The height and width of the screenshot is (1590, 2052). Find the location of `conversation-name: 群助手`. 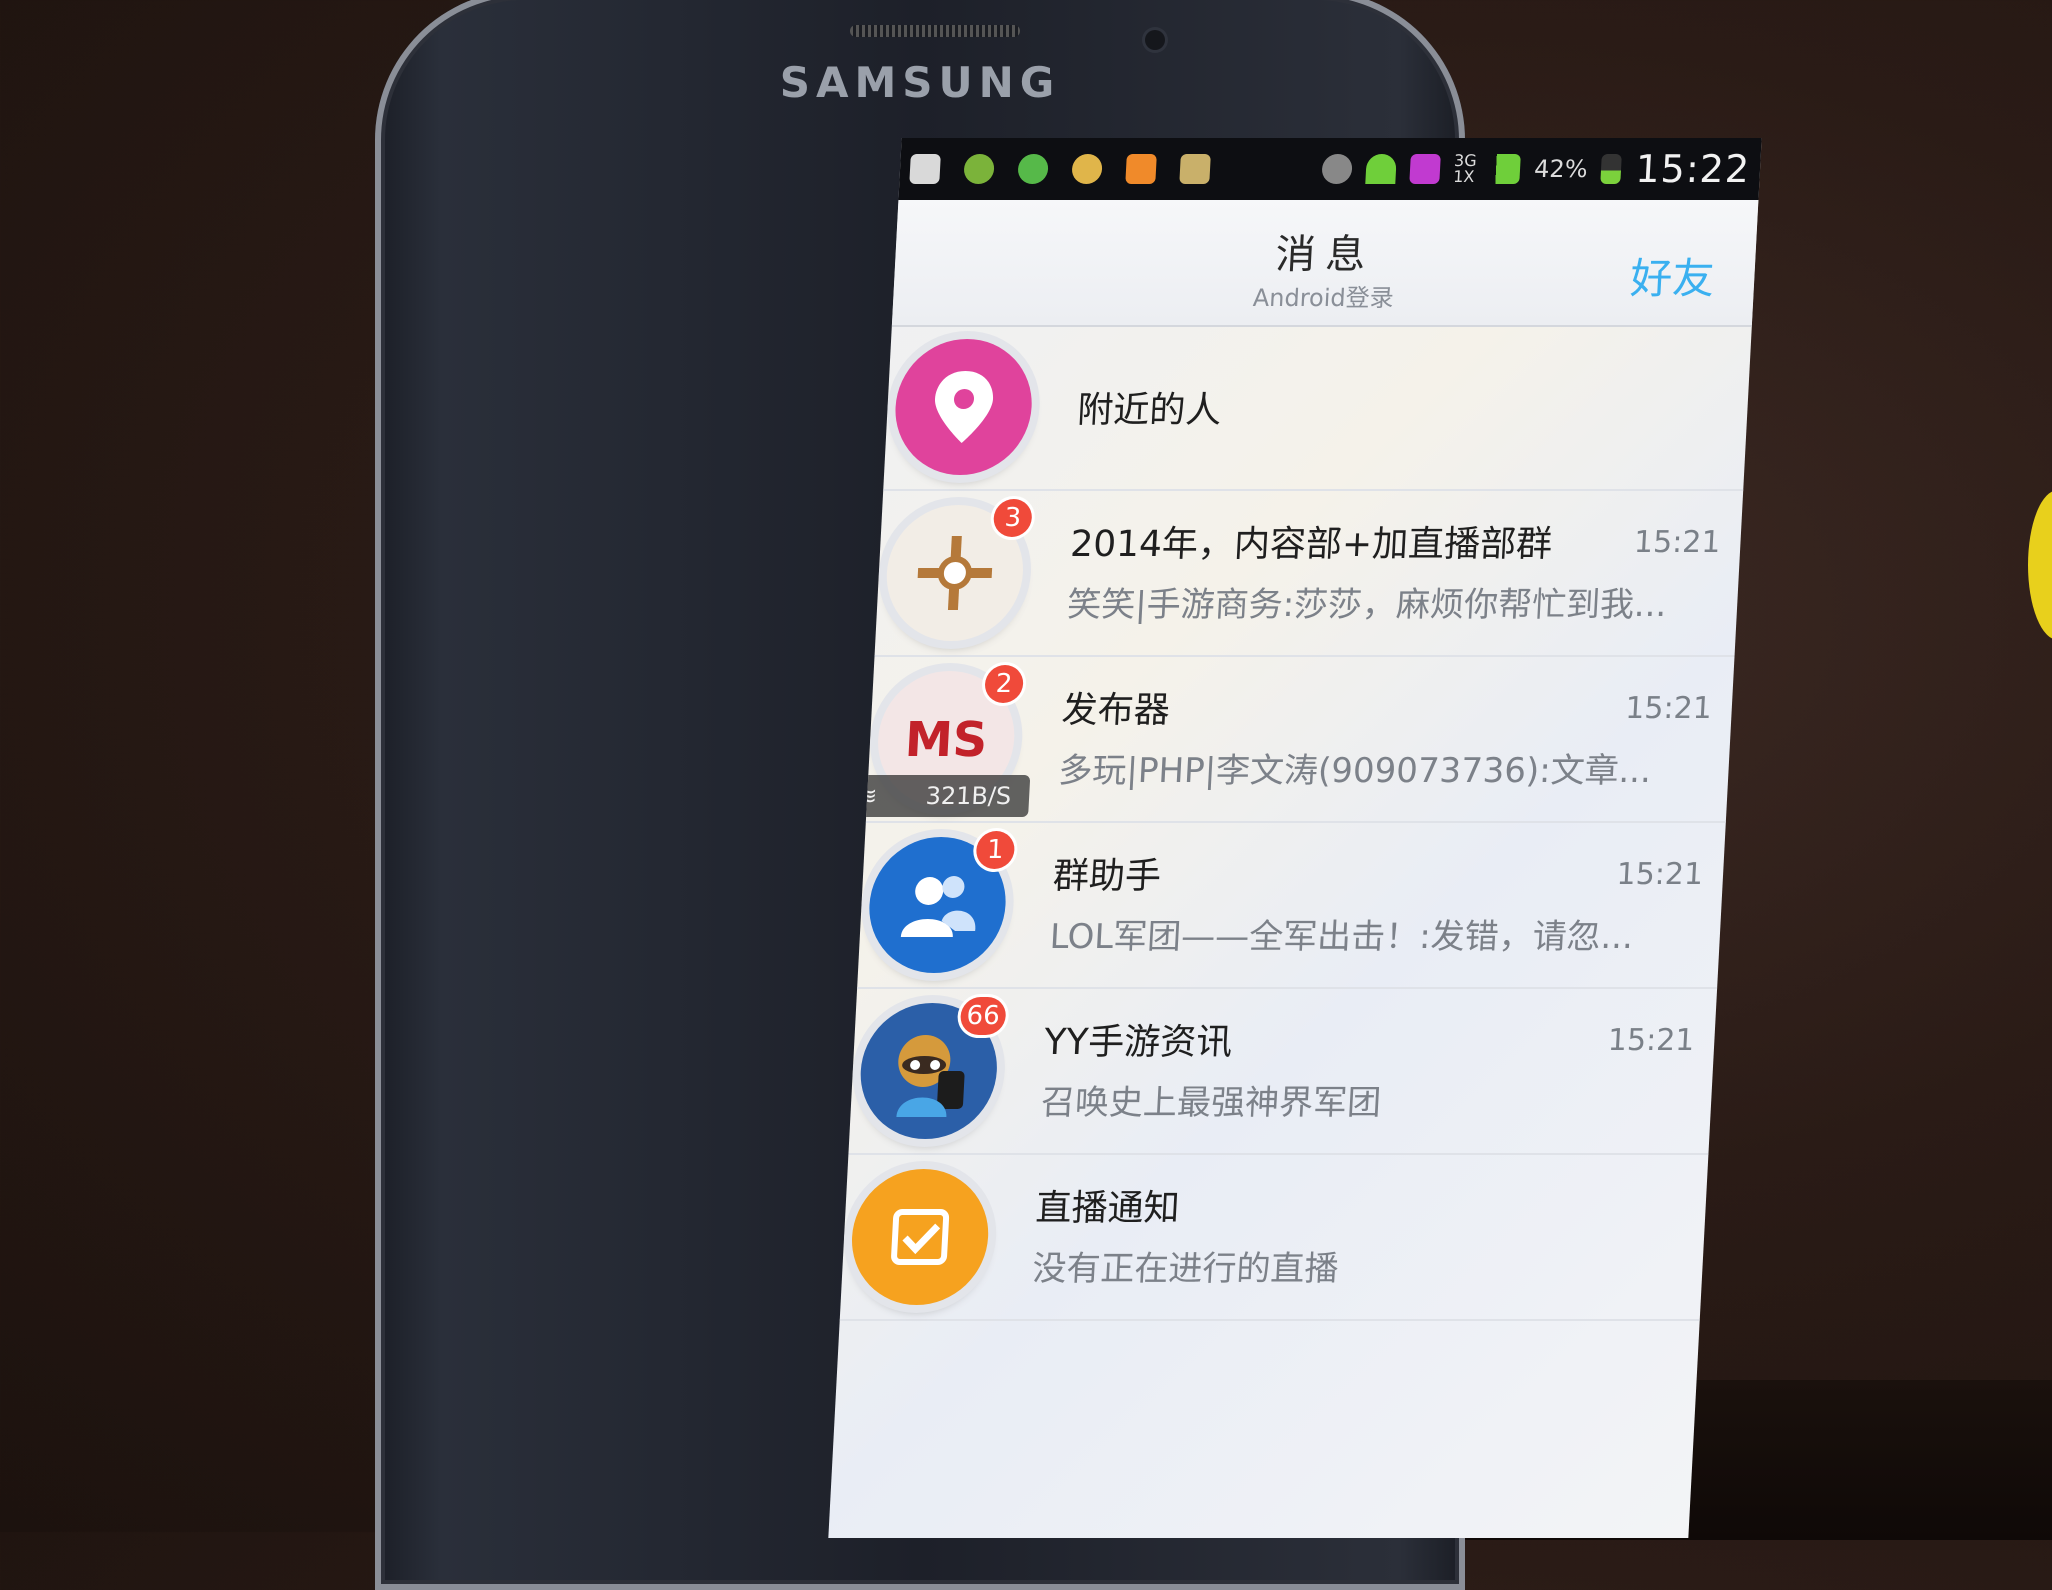

conversation-name: 群助手 is located at coordinates (1107, 876).